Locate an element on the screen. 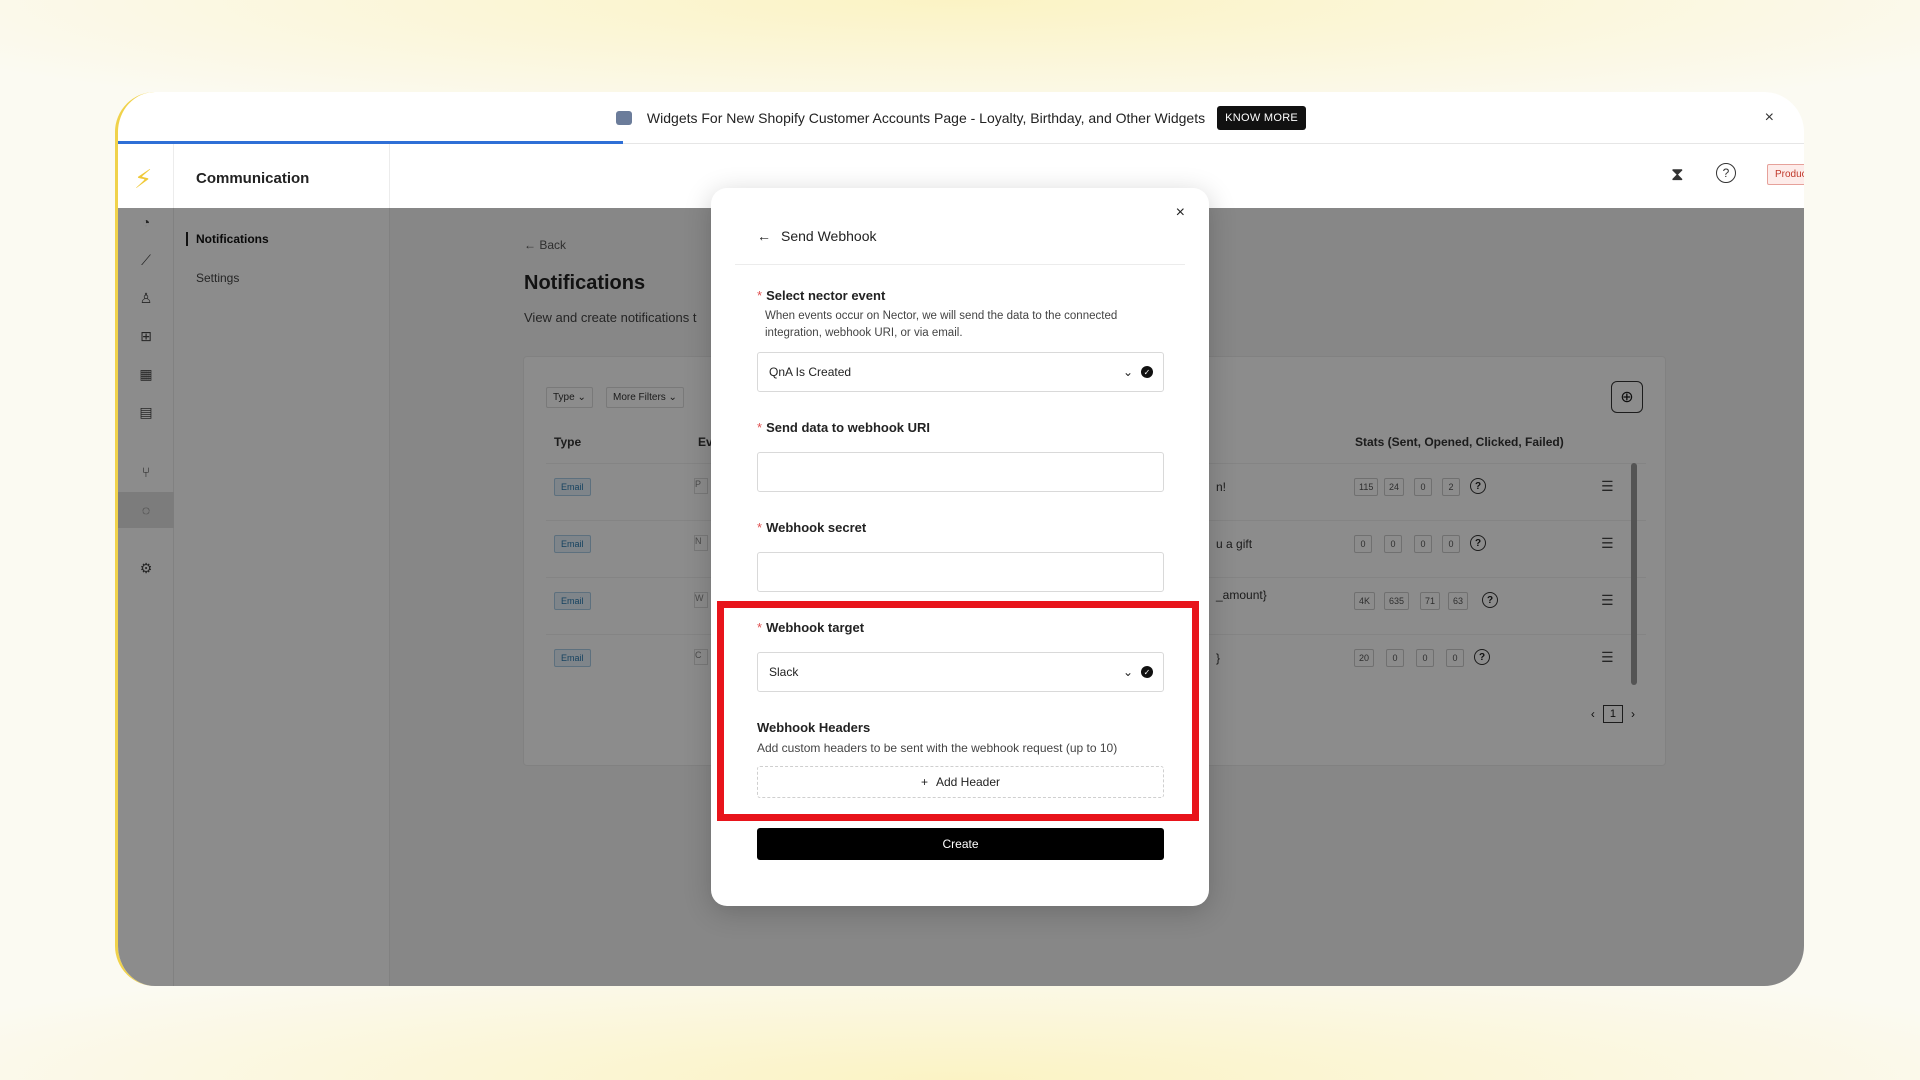 This screenshot has width=1920, height=1080. promo-icon is located at coordinates (623, 117).